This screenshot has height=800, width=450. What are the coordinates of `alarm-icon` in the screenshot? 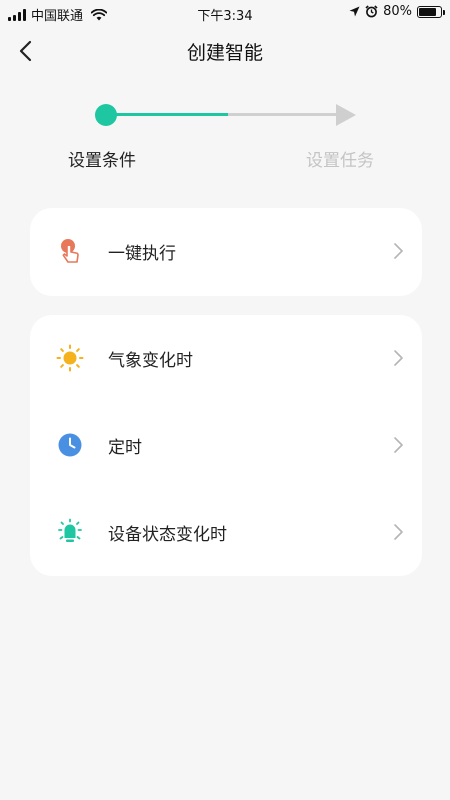 It's located at (371, 11).